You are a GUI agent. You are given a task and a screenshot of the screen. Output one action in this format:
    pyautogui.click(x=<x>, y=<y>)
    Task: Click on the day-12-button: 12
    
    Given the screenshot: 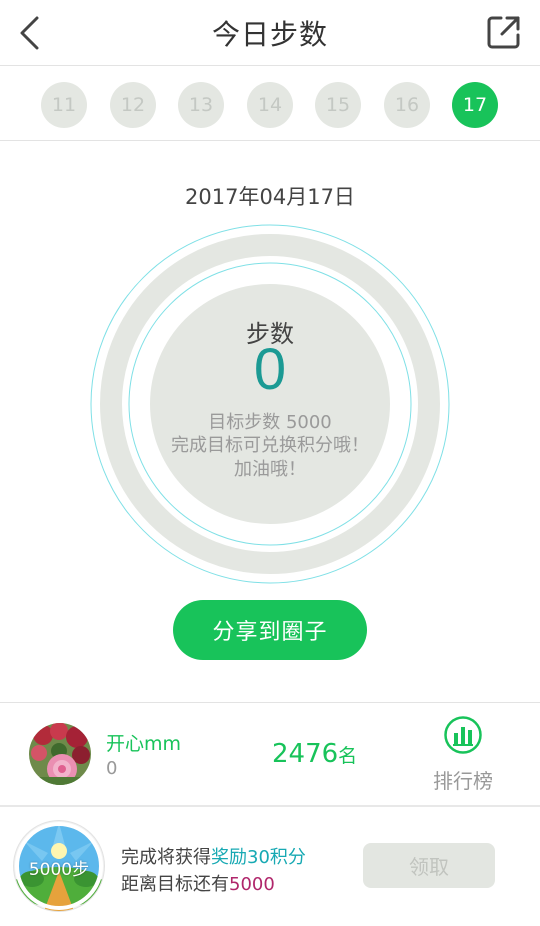 What is the action you would take?
    pyautogui.click(x=133, y=105)
    